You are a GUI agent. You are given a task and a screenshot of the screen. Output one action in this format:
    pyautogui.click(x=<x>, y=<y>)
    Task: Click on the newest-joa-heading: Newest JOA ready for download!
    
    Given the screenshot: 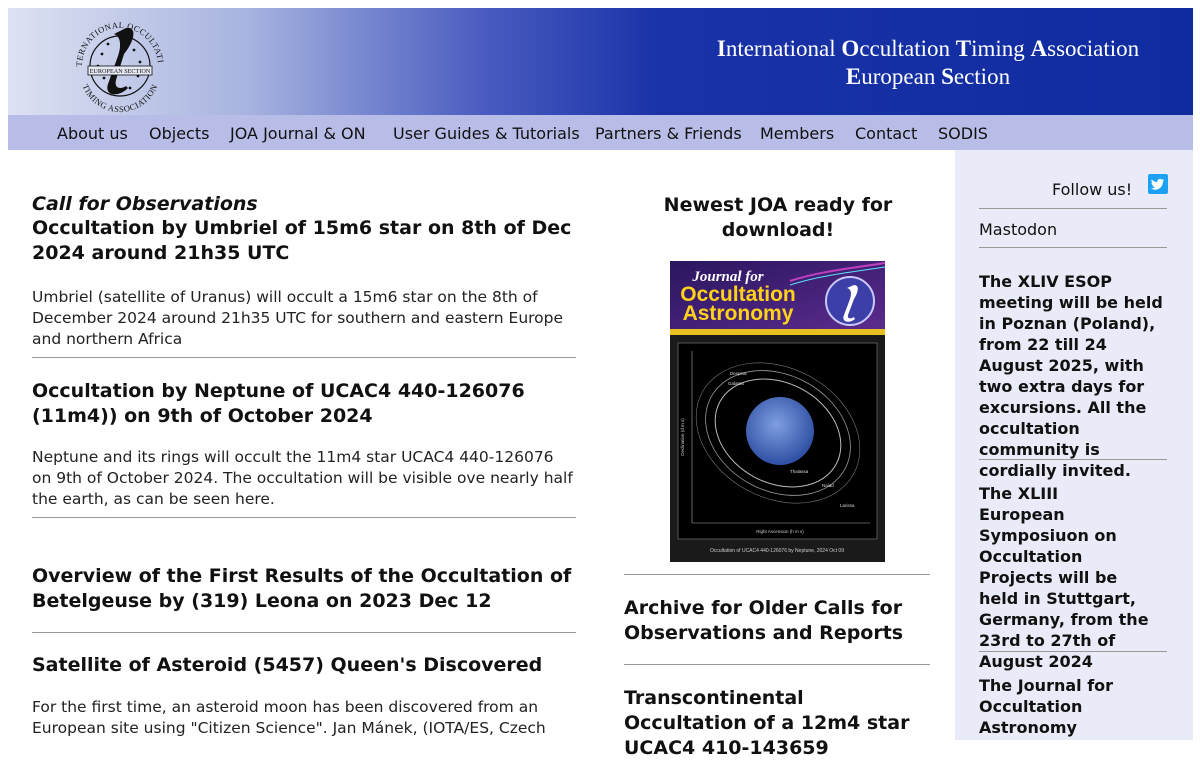 What is the action you would take?
    pyautogui.click(x=778, y=218)
    